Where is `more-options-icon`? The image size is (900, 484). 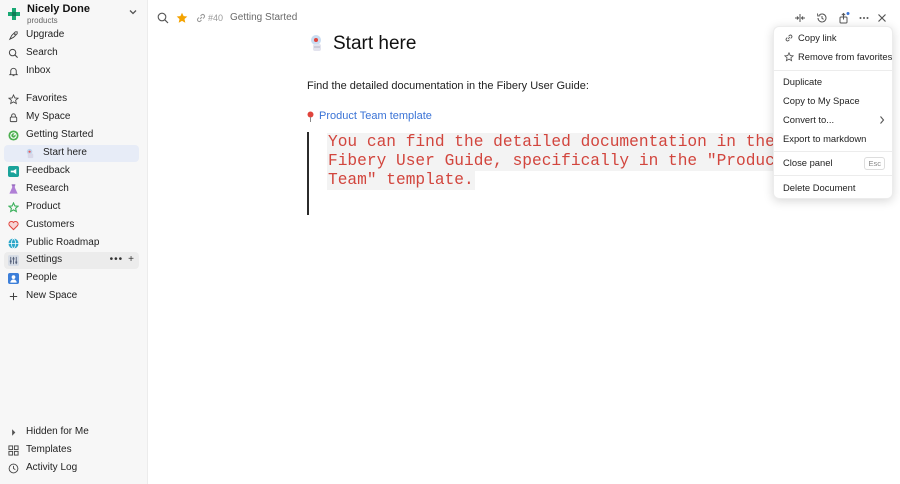 more-options-icon is located at coordinates (864, 18).